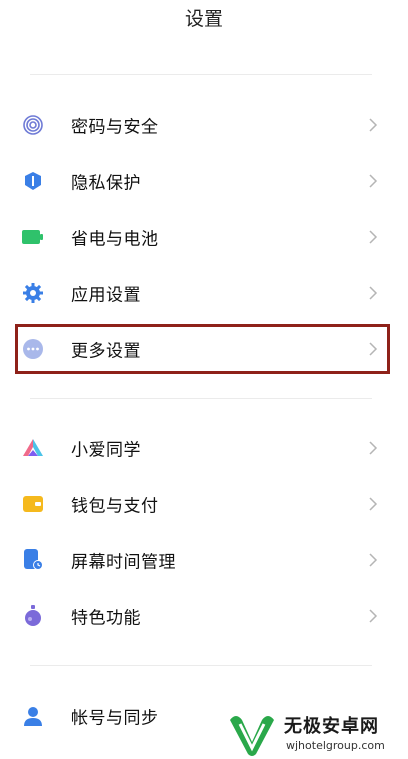 This screenshot has width=408, height=759. I want to click on privacy-shield-icon, so click(33, 181).